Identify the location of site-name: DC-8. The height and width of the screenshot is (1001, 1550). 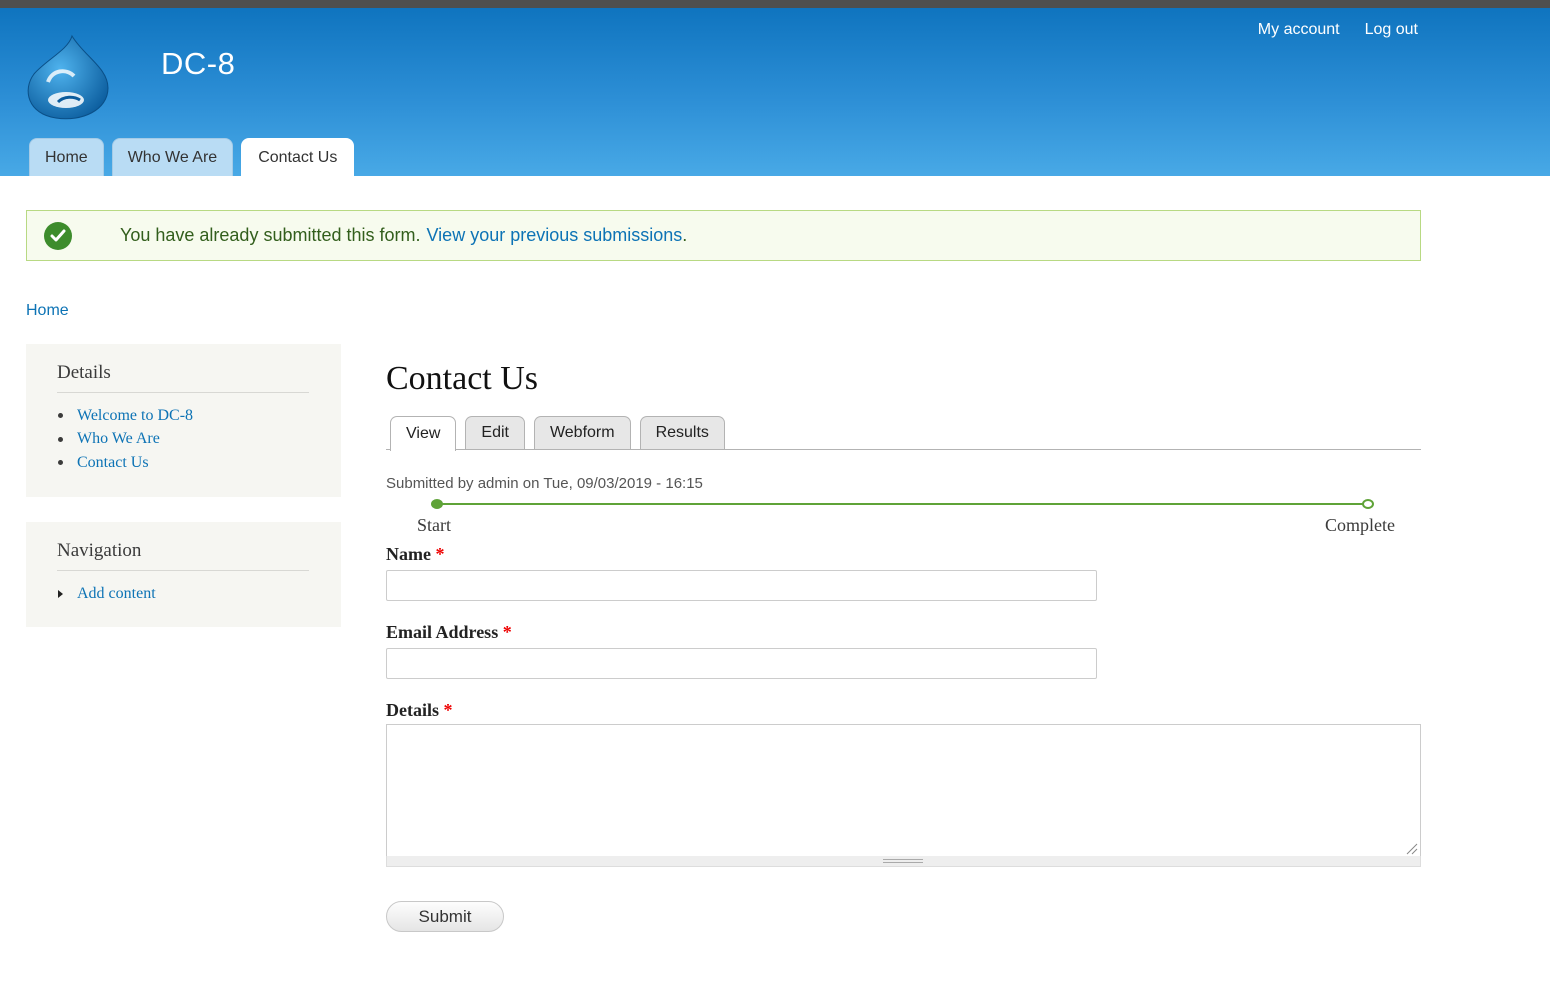
(198, 64).